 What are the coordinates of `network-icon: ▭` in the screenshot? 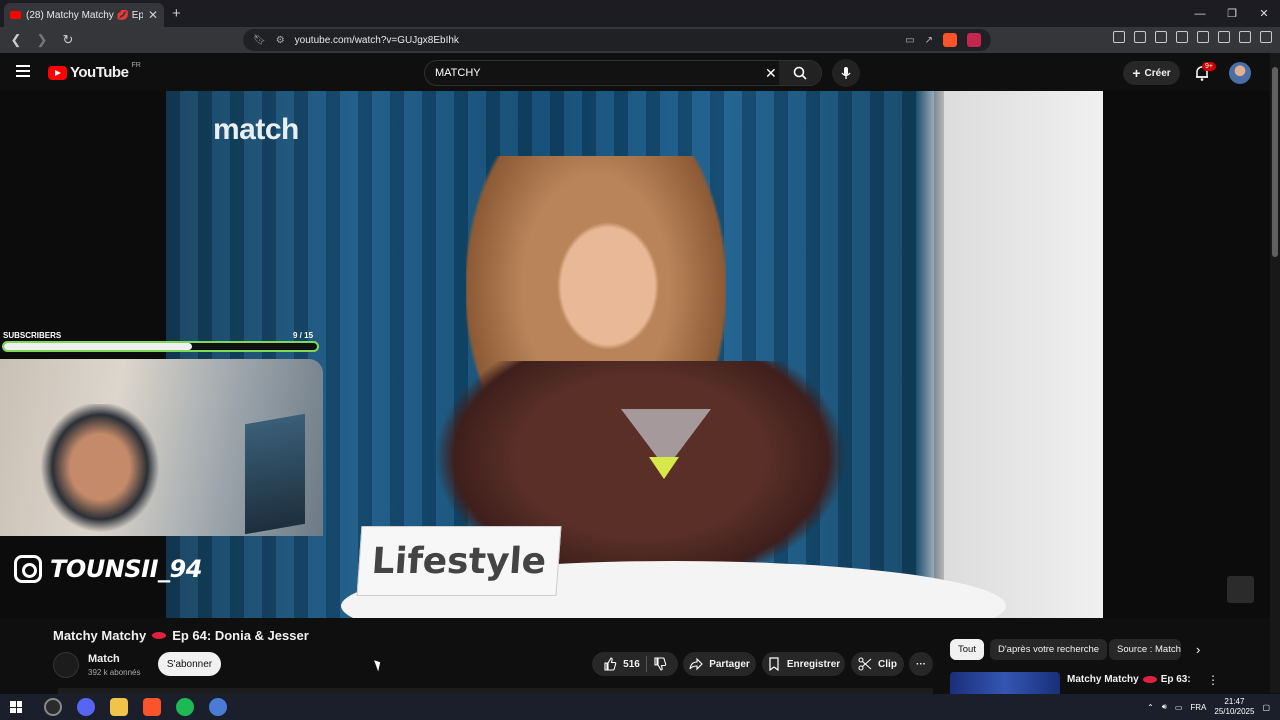 It's located at (1179, 707).